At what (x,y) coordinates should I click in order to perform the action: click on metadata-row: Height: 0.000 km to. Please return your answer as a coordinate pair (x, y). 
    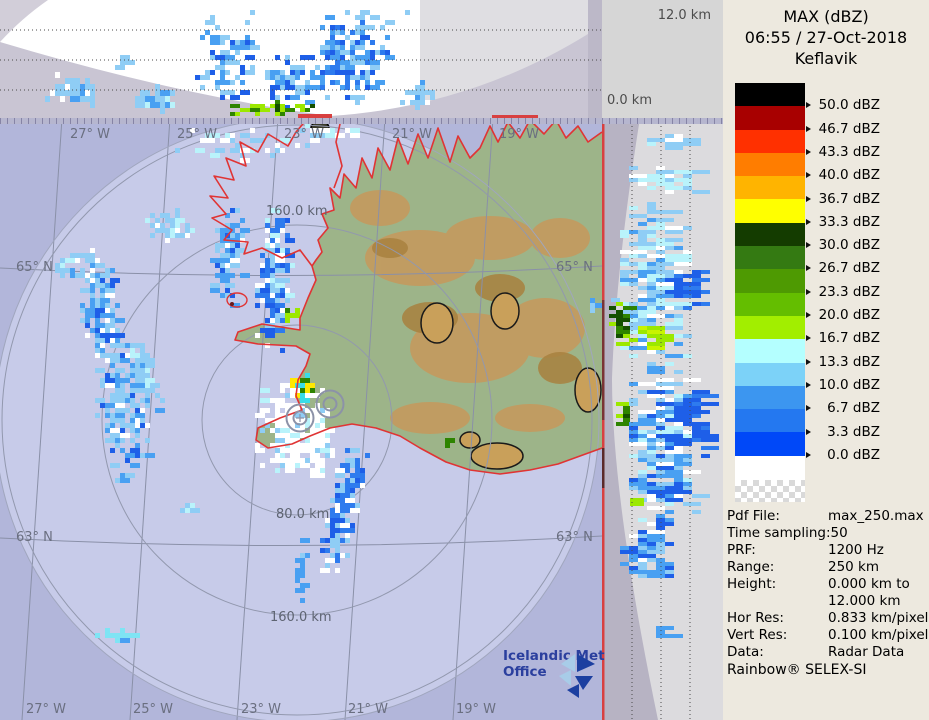
    Looking at the image, I should click on (818, 584).